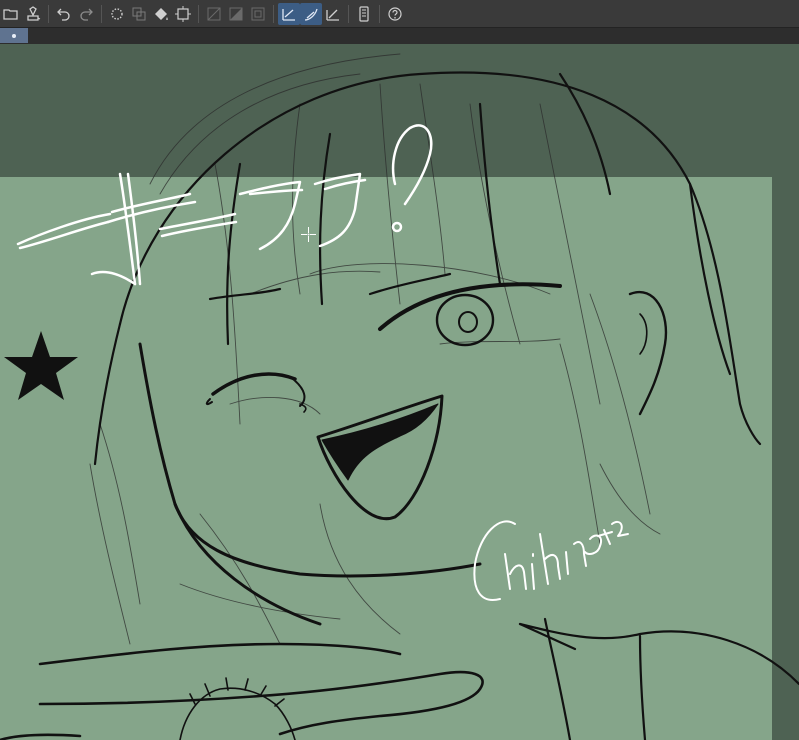 The width and height of the screenshot is (799, 740). What do you see at coordinates (364, 14) in the screenshot?
I see `device-icon` at bounding box center [364, 14].